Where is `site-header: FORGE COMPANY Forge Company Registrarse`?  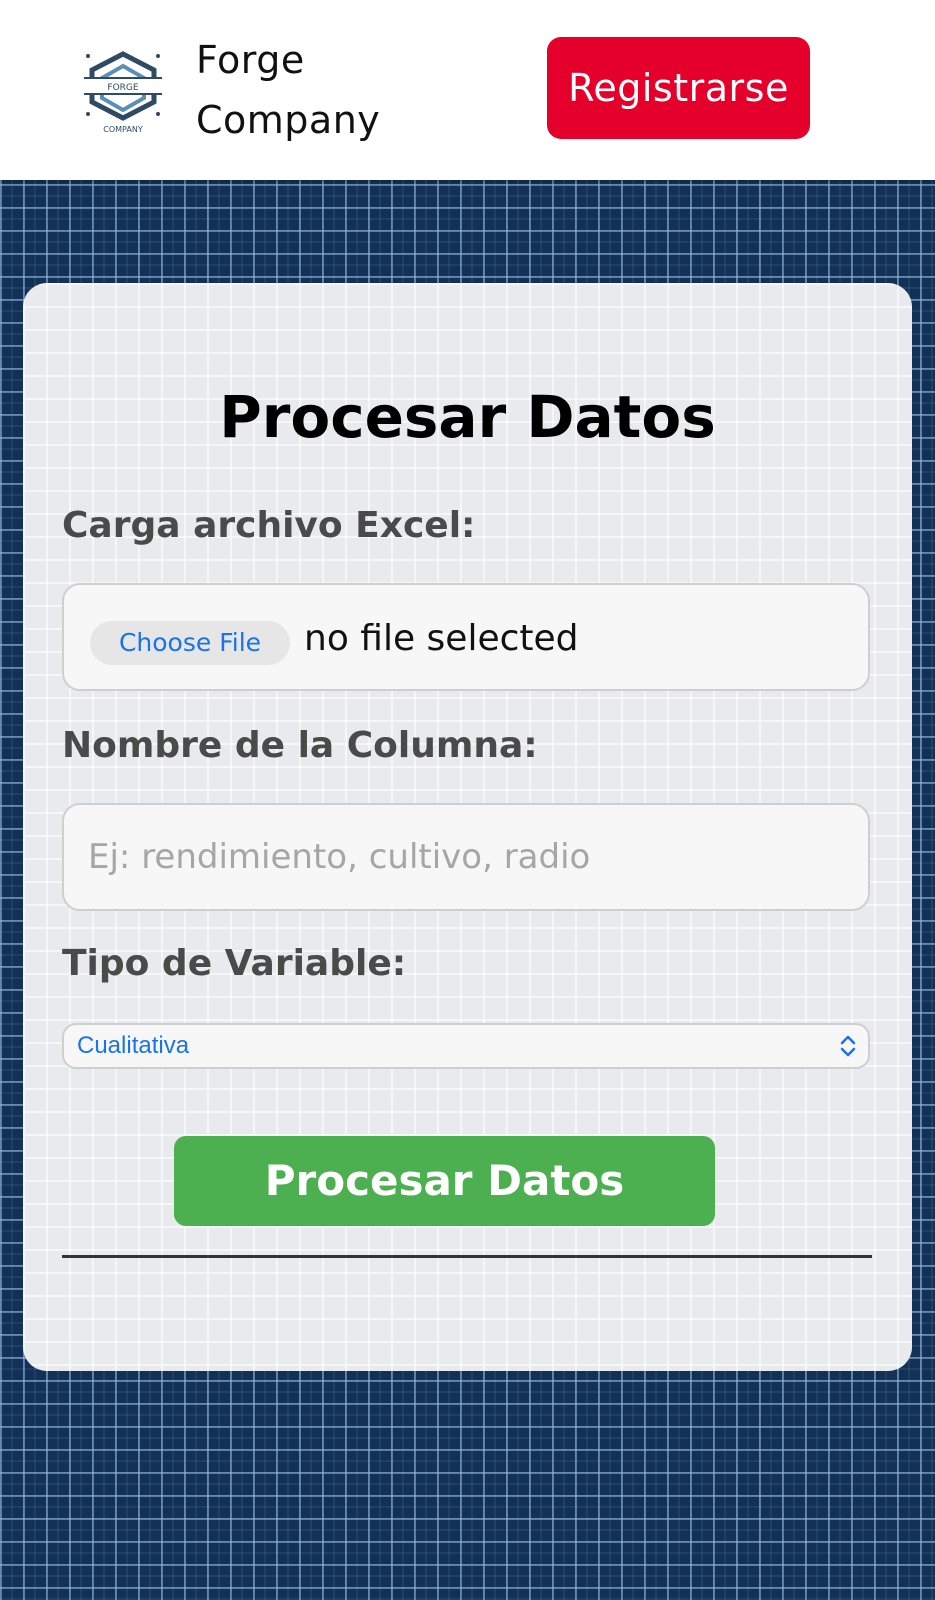 site-header: FORGE COMPANY Forge Company Registrarse is located at coordinates (467, 90).